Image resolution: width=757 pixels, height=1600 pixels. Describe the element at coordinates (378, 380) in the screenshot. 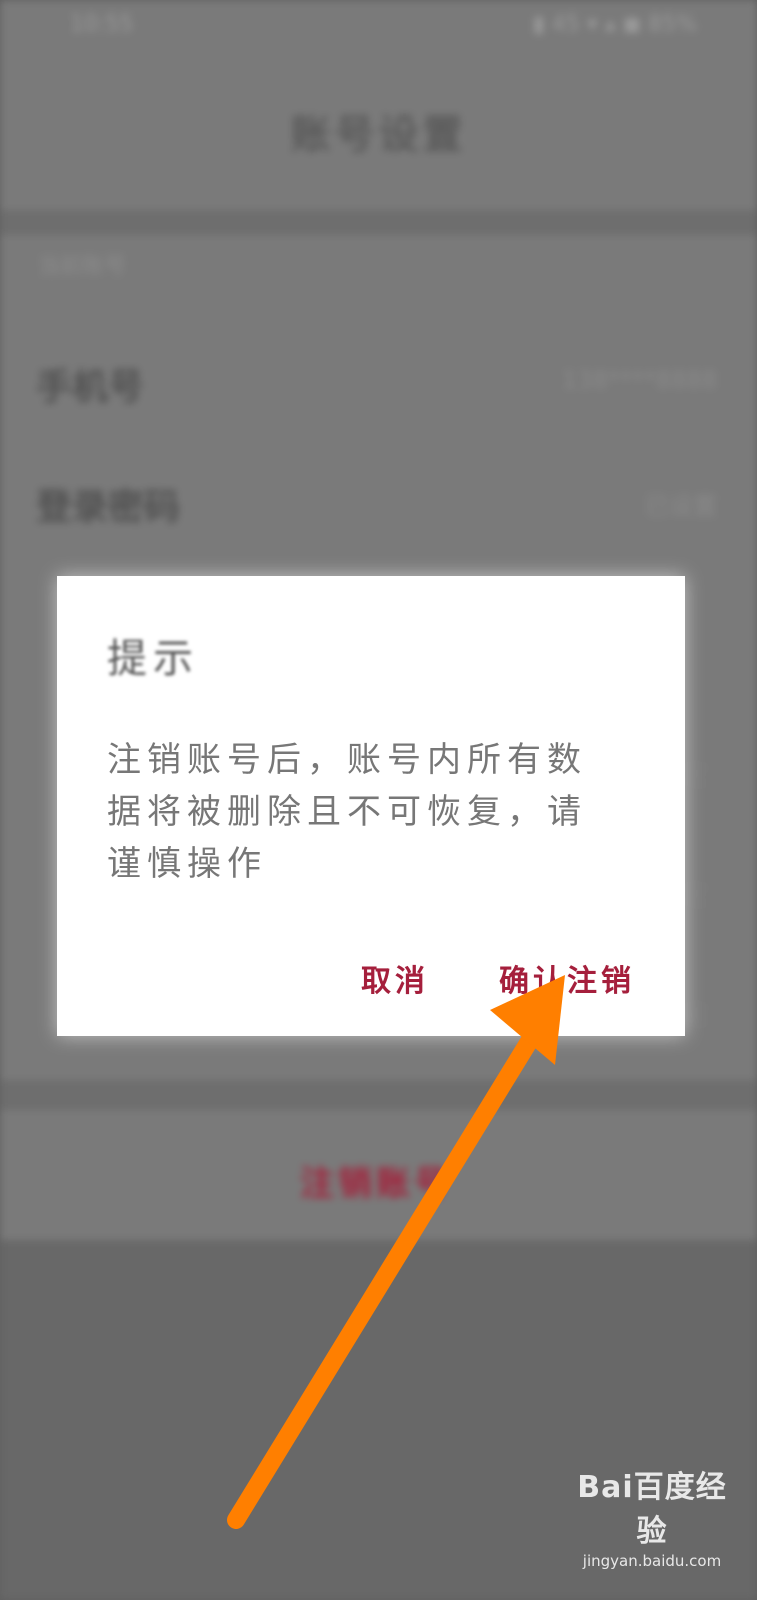

I see `phone-setting-row: 手机号 138****8888` at that location.